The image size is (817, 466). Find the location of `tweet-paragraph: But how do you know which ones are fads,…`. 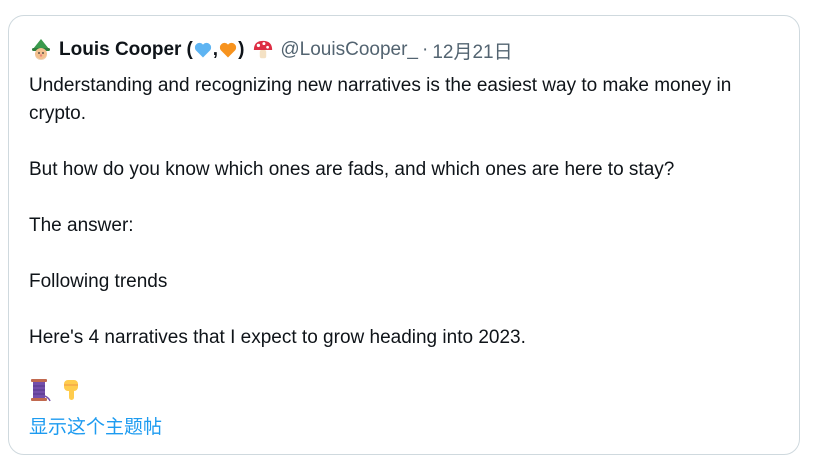

tweet-paragraph: But how do you know which ones are fads,… is located at coordinates (352, 169).